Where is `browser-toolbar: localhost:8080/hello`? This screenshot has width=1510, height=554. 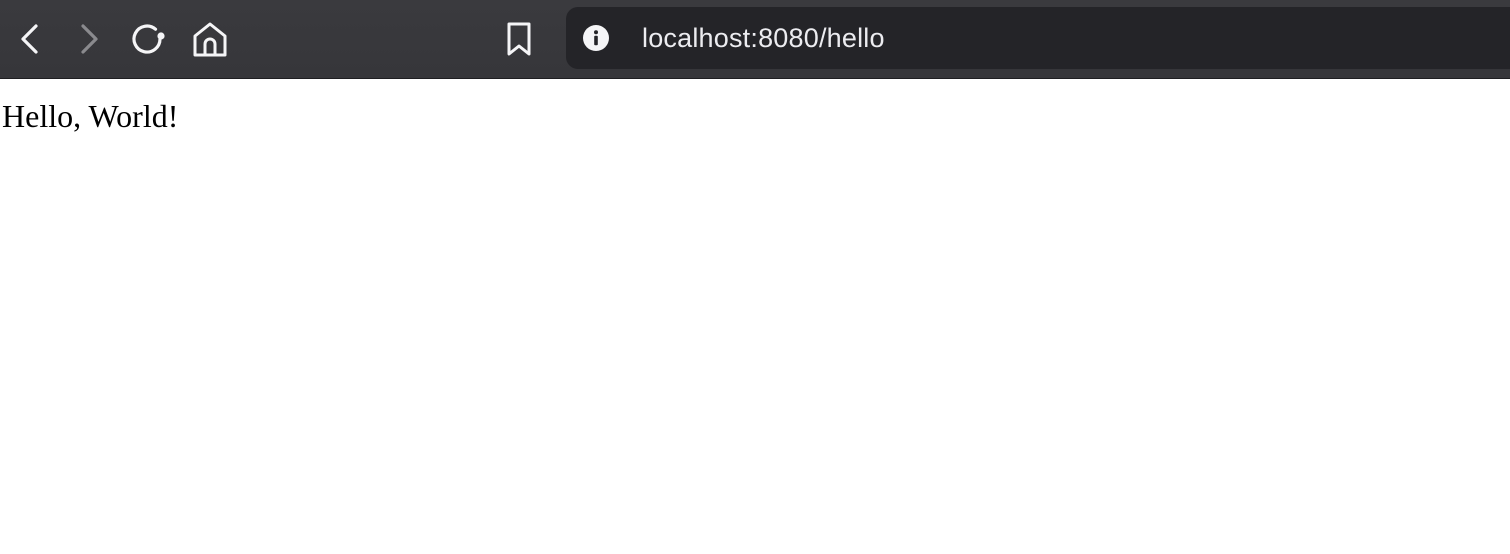 browser-toolbar: localhost:8080/hello is located at coordinates (755, 39).